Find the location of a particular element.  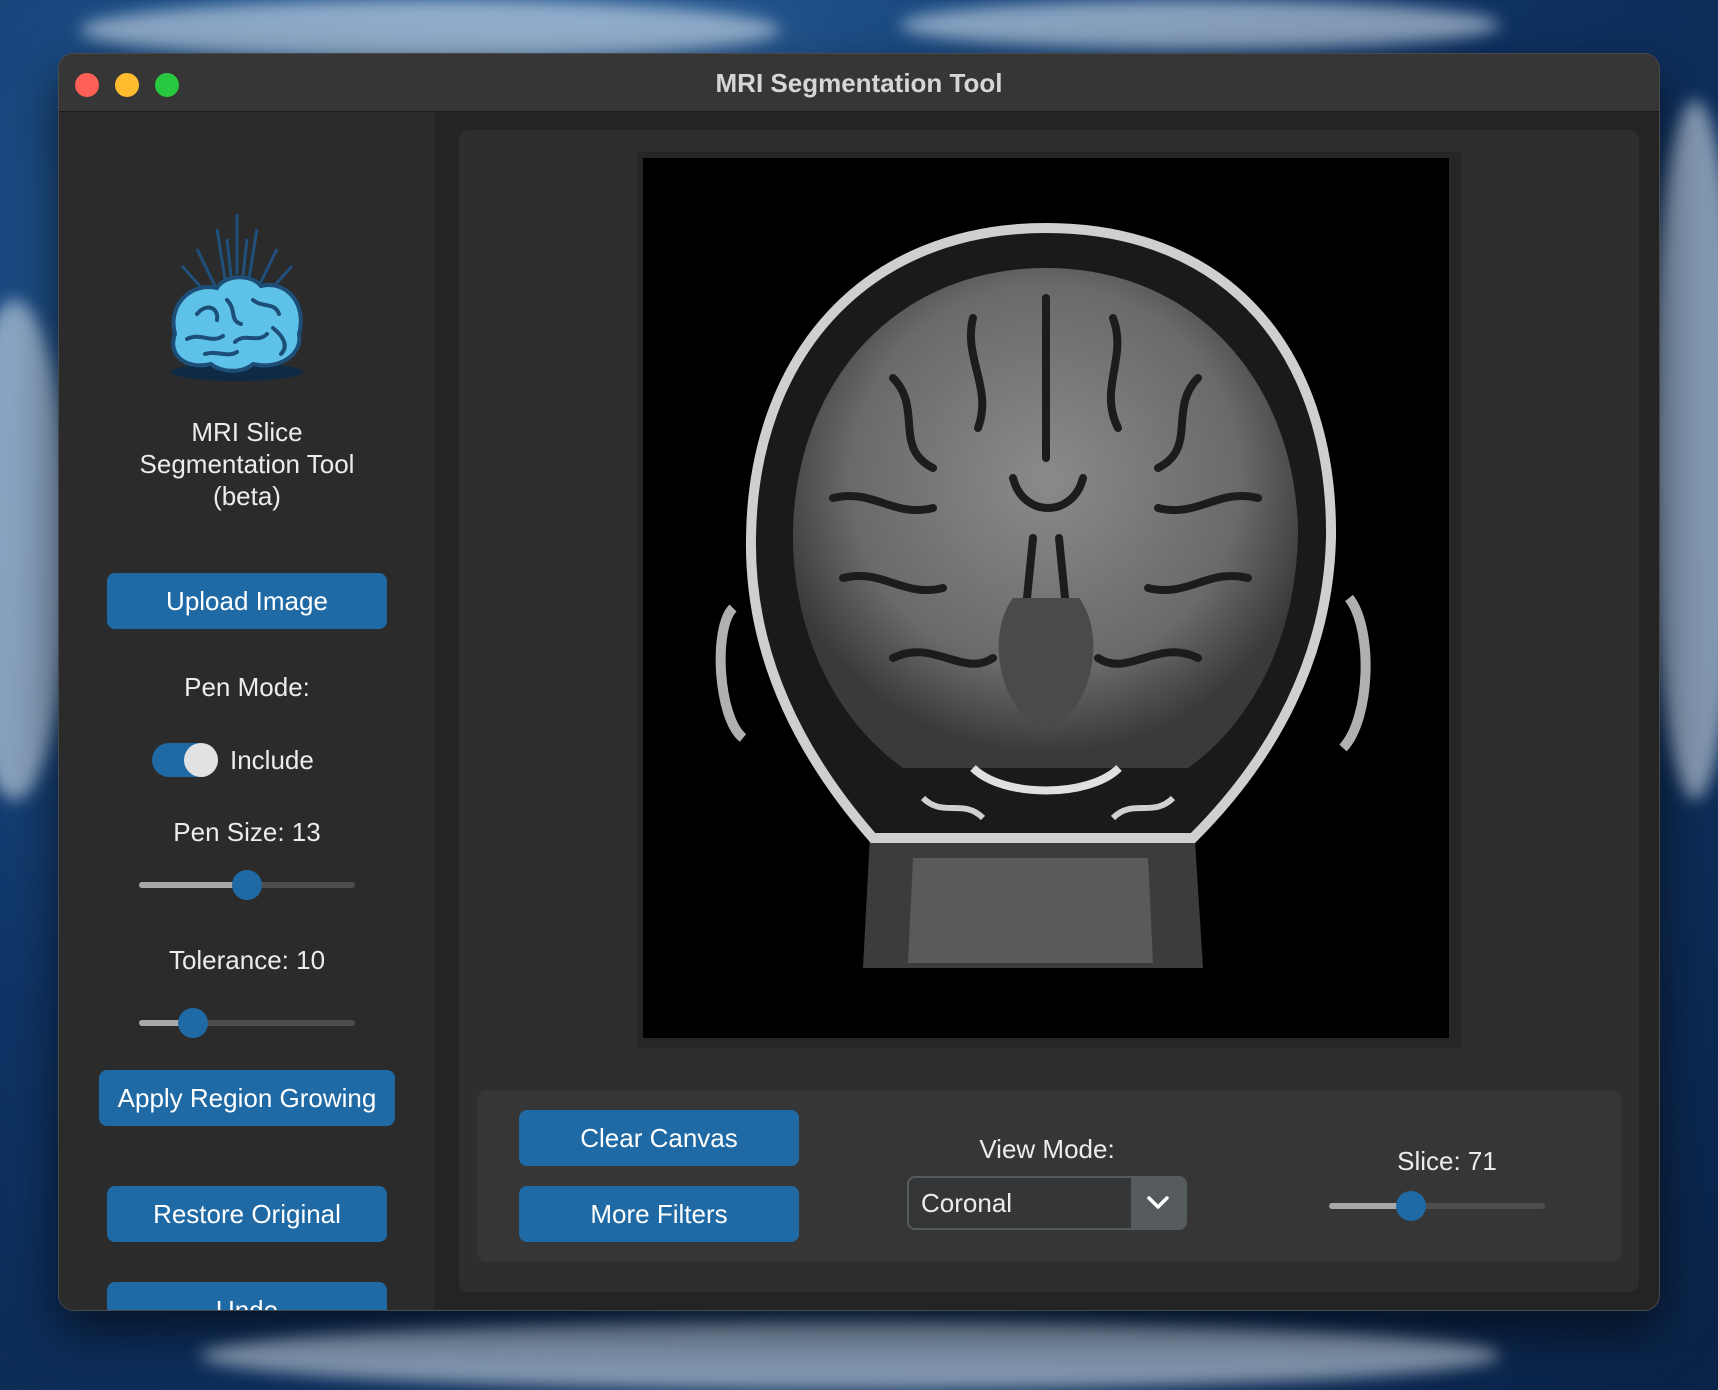

chevron-down-icon is located at coordinates (1158, 1203).